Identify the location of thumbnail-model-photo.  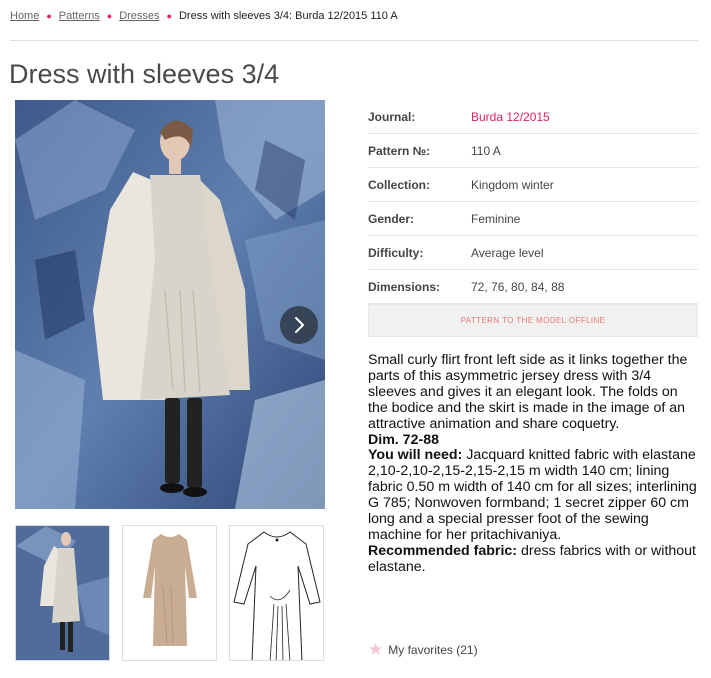
(62, 593).